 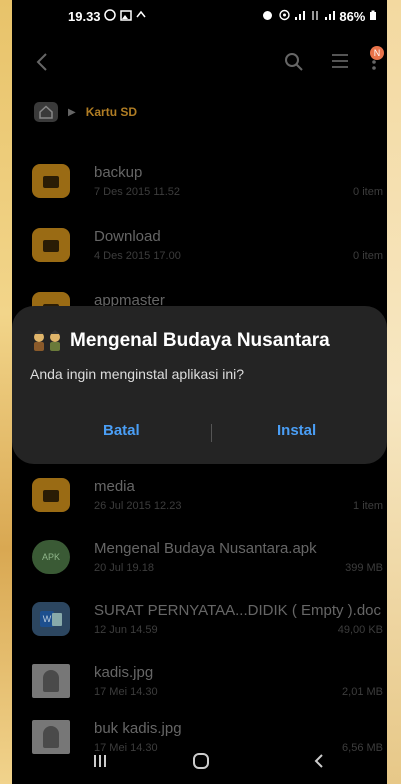 What do you see at coordinates (137, 374) in the screenshot?
I see `dialog-message: Anda ingin menginstal aplikasi ini?` at bounding box center [137, 374].